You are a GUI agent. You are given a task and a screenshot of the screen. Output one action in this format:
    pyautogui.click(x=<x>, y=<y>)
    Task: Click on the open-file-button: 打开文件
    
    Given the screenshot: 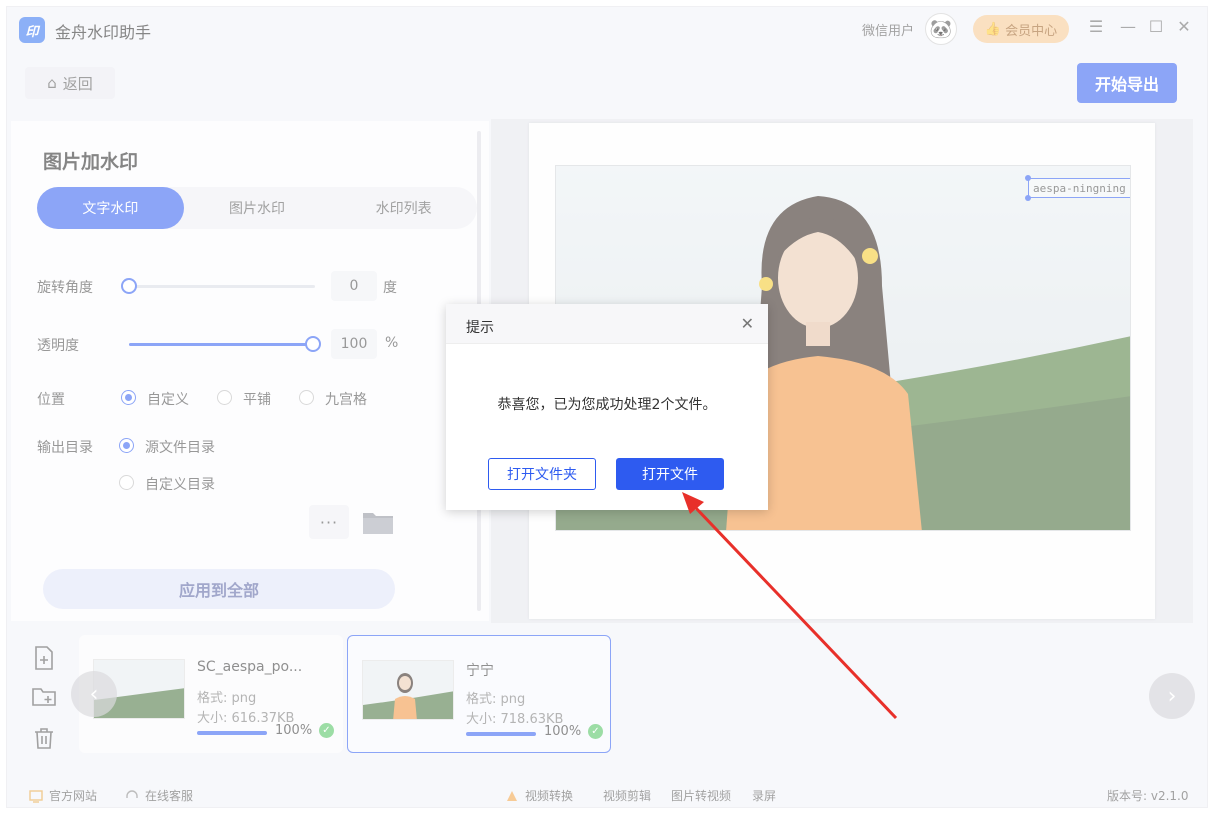 What is the action you would take?
    pyautogui.click(x=670, y=474)
    